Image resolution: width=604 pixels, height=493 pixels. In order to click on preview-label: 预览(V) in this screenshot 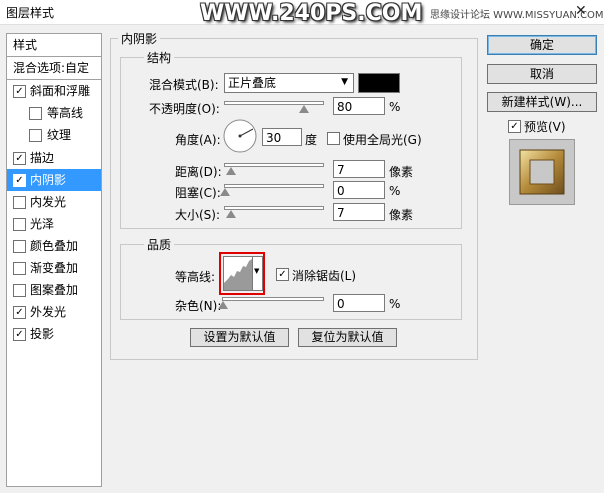, I will do `click(545, 127)`.